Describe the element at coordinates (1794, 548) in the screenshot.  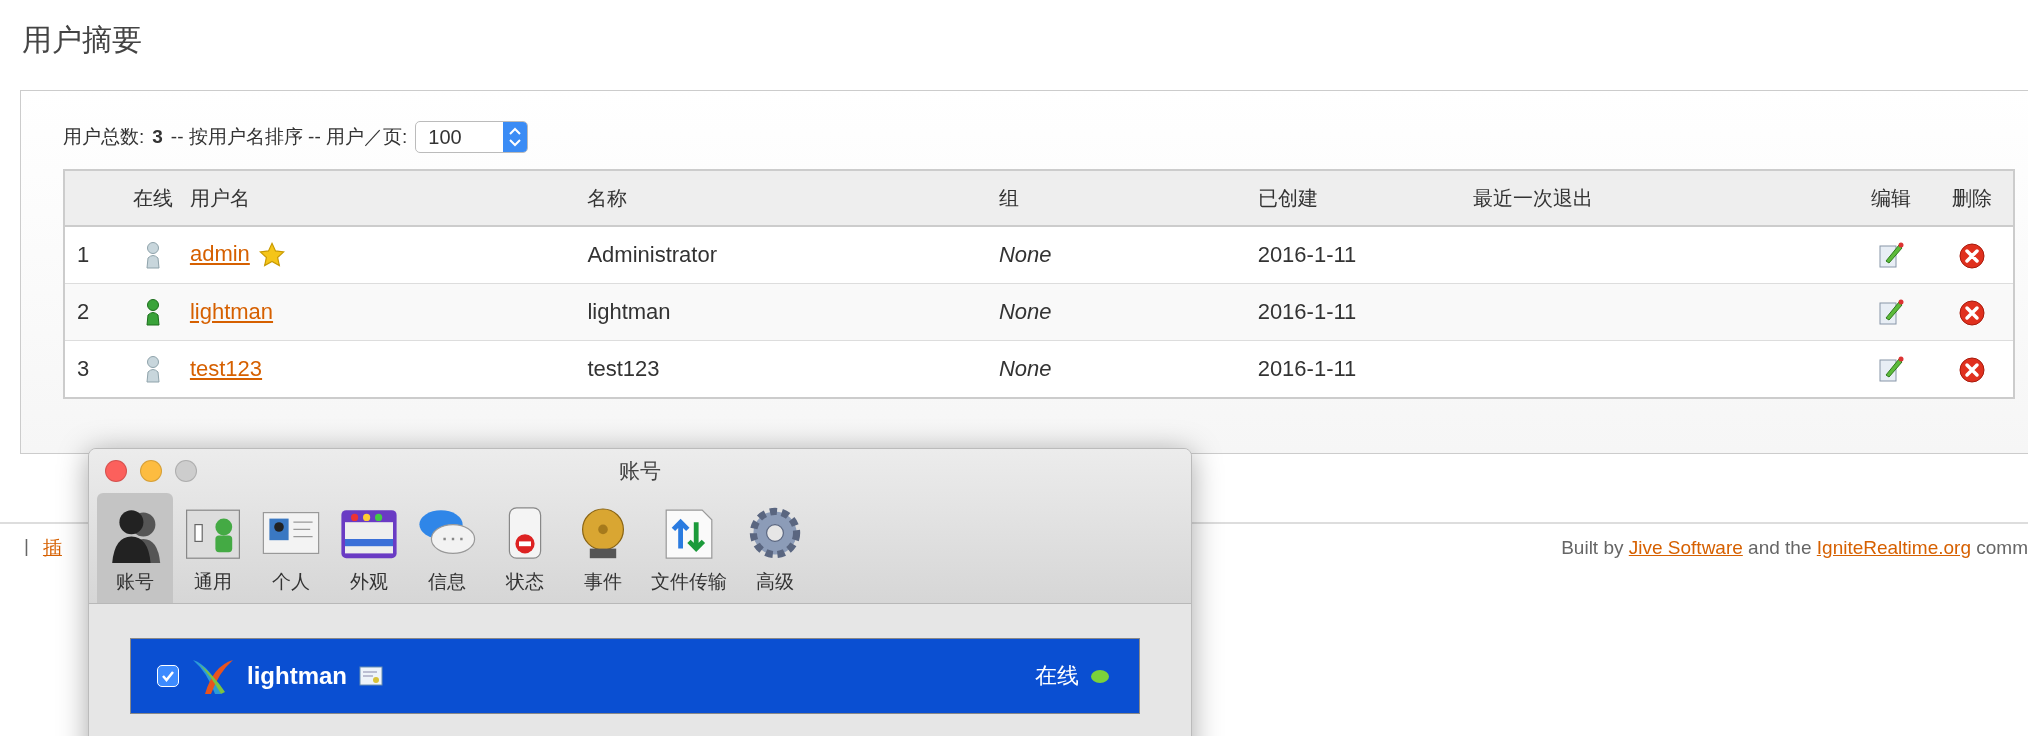
I see `credits-text: Built by Jive Software and the IgniteRealtime.org comm` at that location.